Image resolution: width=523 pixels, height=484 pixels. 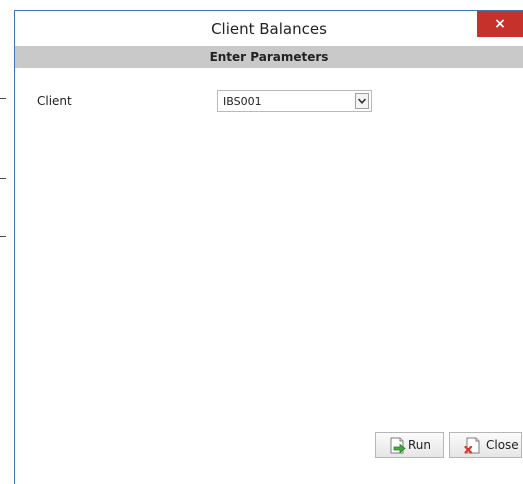 I want to click on client-parameter-row: Client IBS001, so click(x=269, y=102).